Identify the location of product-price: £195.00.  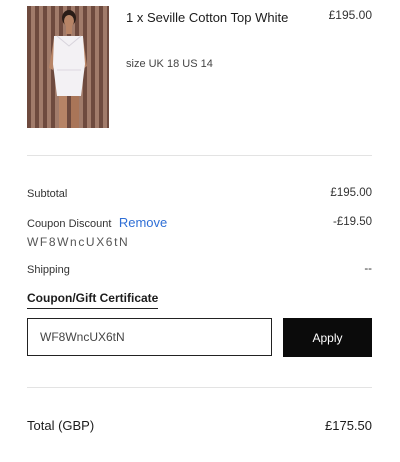
(350, 15).